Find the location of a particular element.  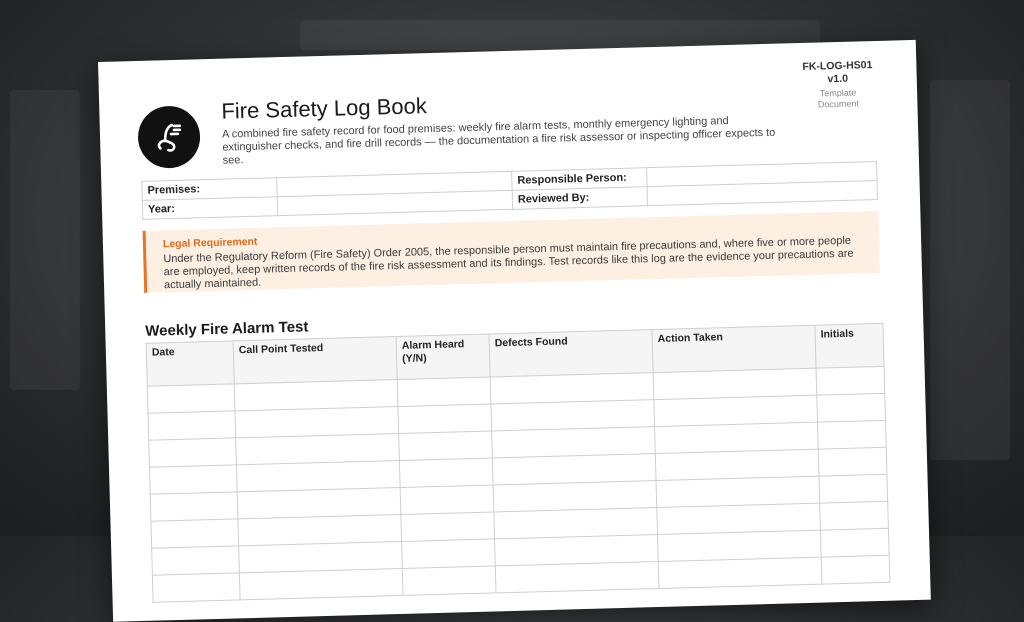

column-header: Initials is located at coordinates (849, 346).